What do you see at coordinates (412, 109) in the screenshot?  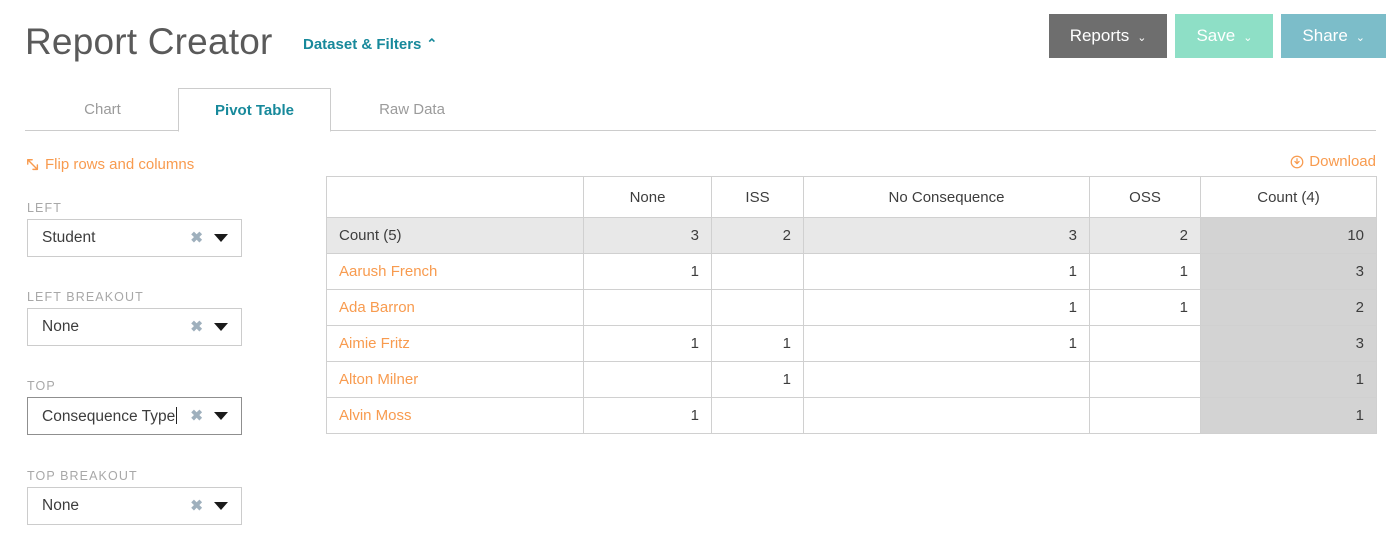 I see `tab-raw-data: Raw Data` at bounding box center [412, 109].